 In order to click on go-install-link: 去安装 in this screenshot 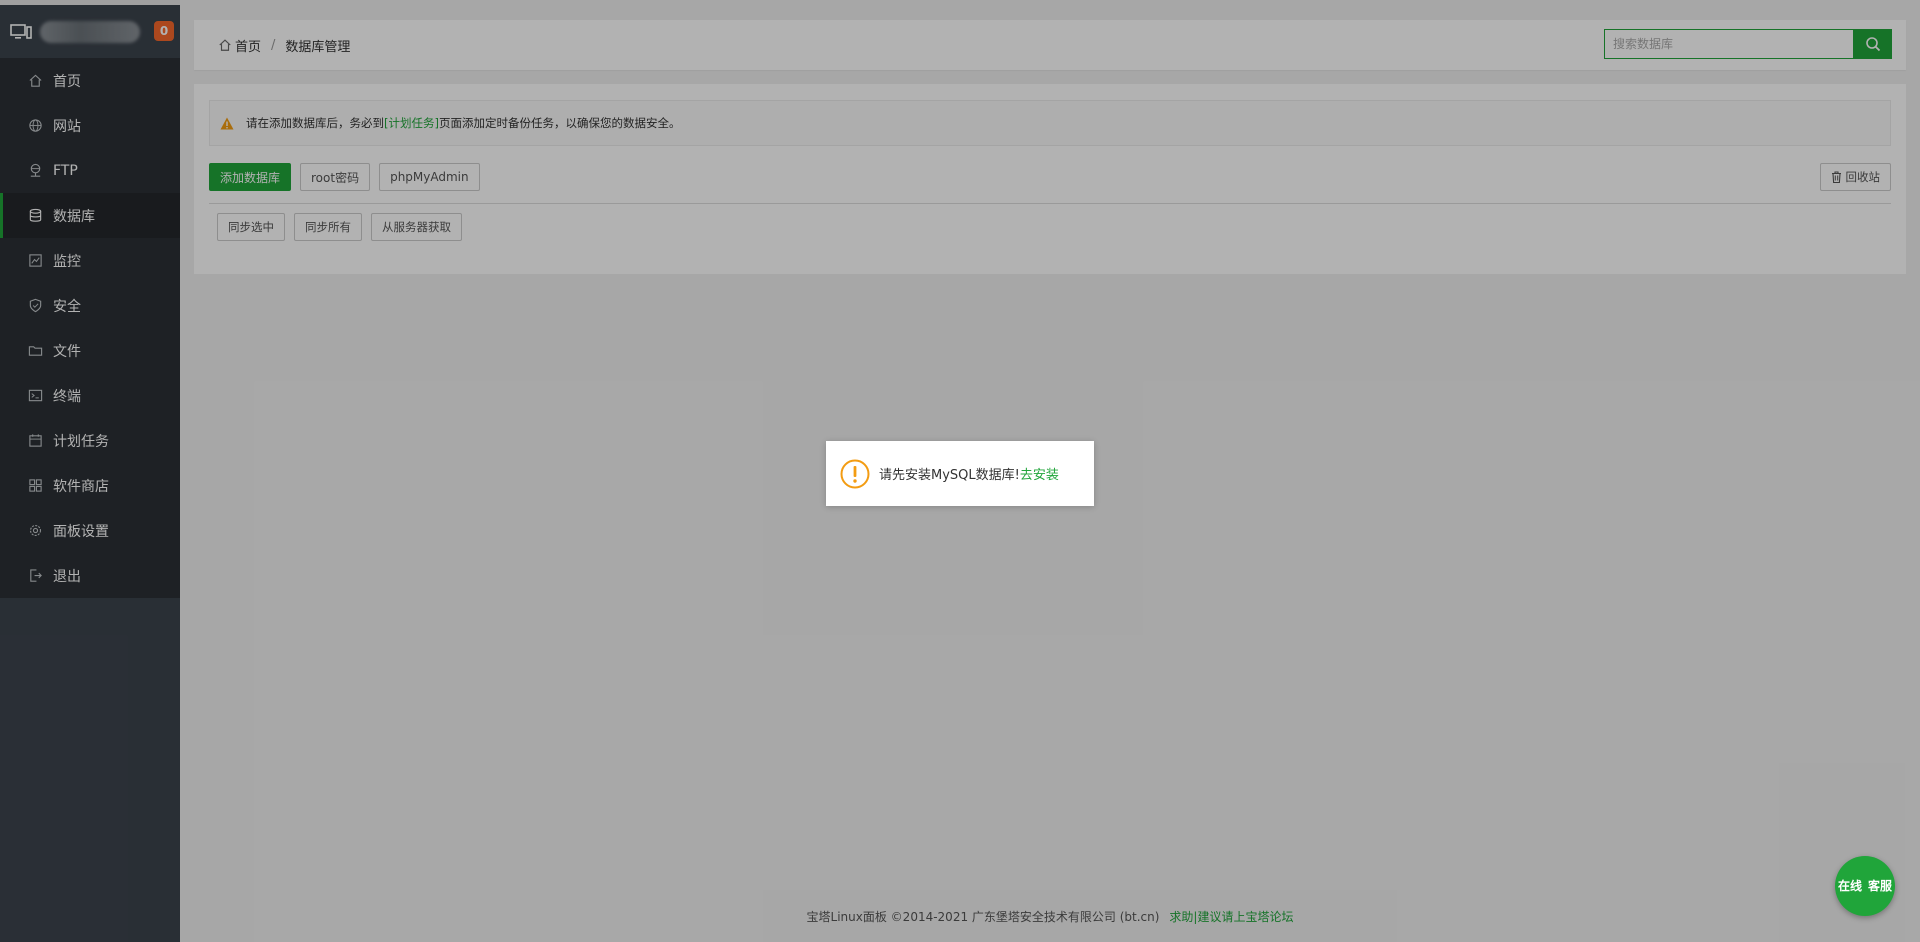, I will do `click(1039, 473)`.